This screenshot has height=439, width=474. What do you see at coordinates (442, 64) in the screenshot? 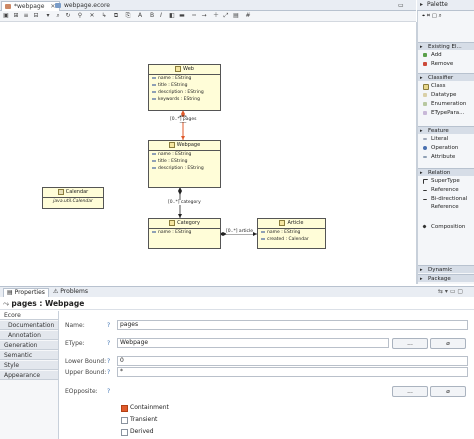
I see `palette-item-label: Remove` at bounding box center [442, 64].